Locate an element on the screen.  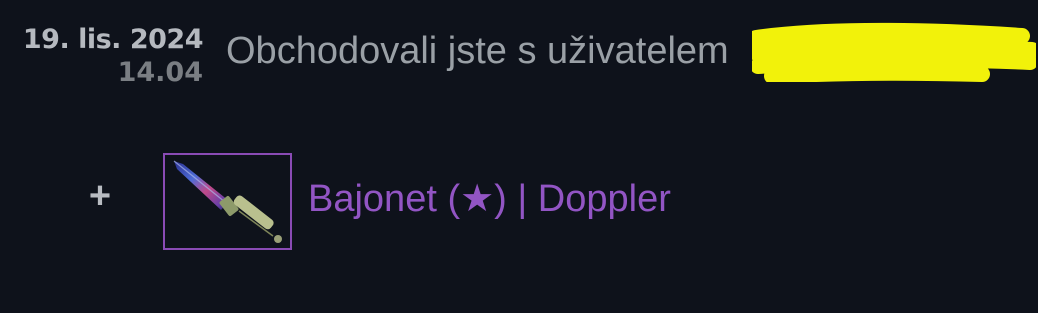
item-thumbnail is located at coordinates (227, 201).